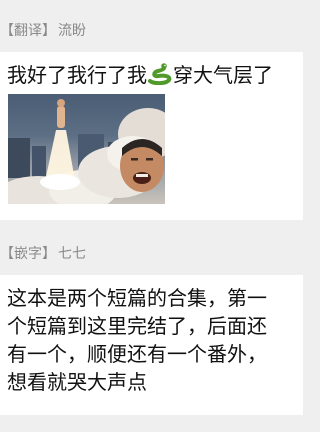 The height and width of the screenshot is (432, 320). Describe the element at coordinates (77, 382) in the screenshot. I see `message-line: 想看就哭大声点` at that location.